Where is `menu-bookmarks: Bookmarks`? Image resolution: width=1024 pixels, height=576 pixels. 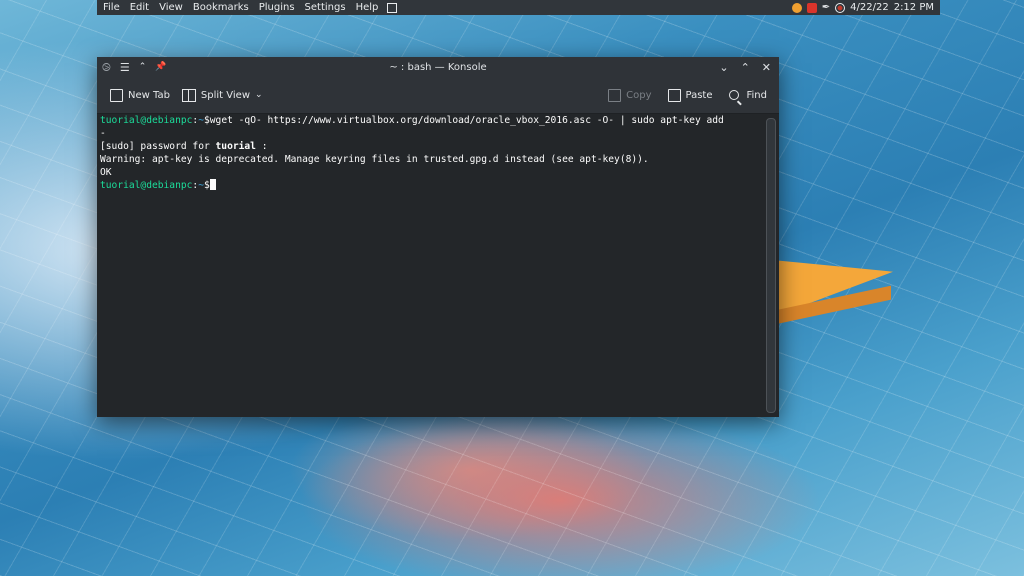 menu-bookmarks: Bookmarks is located at coordinates (221, 7).